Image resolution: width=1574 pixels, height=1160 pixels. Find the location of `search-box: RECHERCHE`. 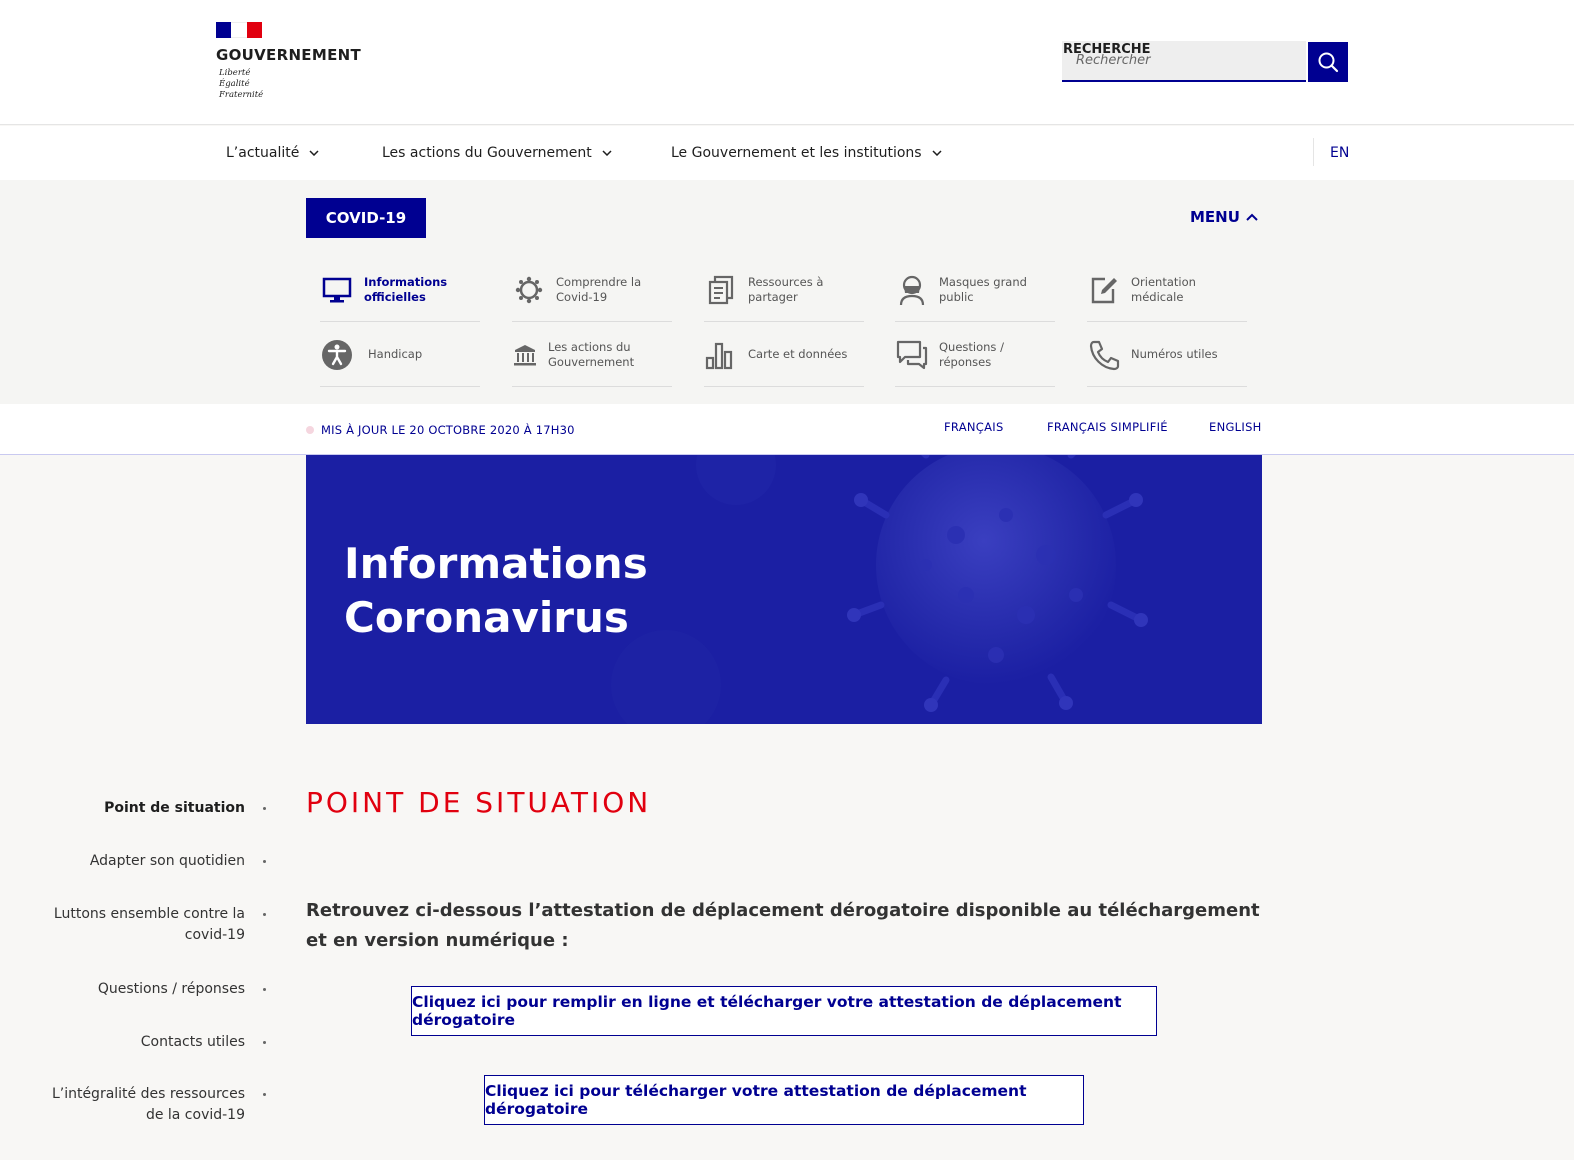

search-box: RECHERCHE is located at coordinates (1184, 61).